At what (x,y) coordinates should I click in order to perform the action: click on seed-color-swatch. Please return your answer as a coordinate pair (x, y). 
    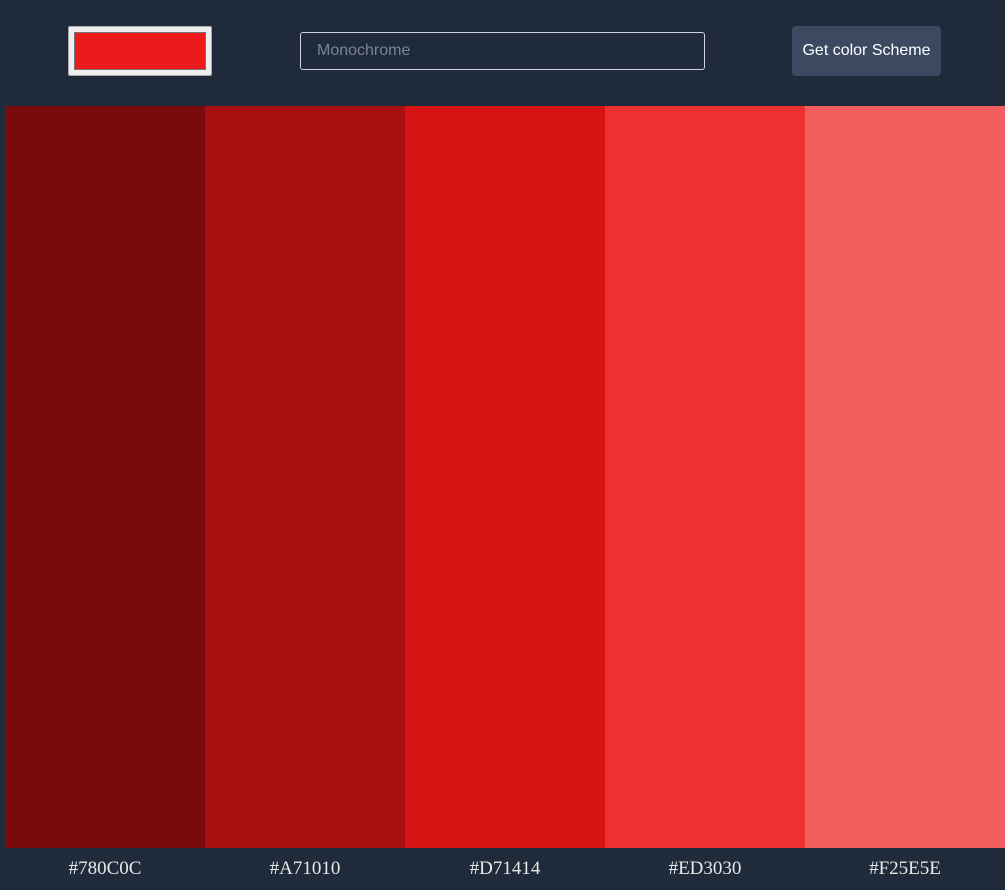
    Looking at the image, I should click on (140, 51).